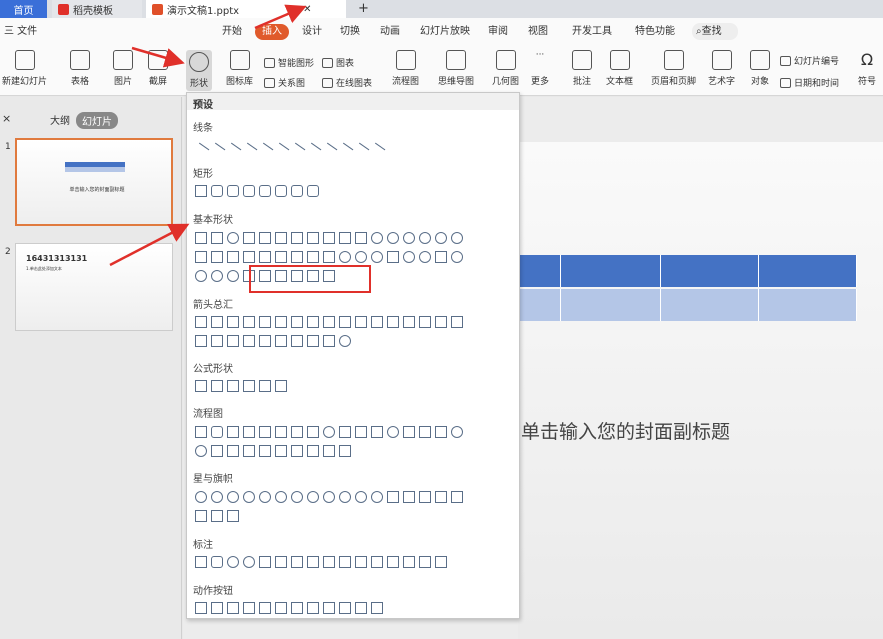 This screenshot has height=639, width=883. I want to click on collate-shape, so click(217, 451).